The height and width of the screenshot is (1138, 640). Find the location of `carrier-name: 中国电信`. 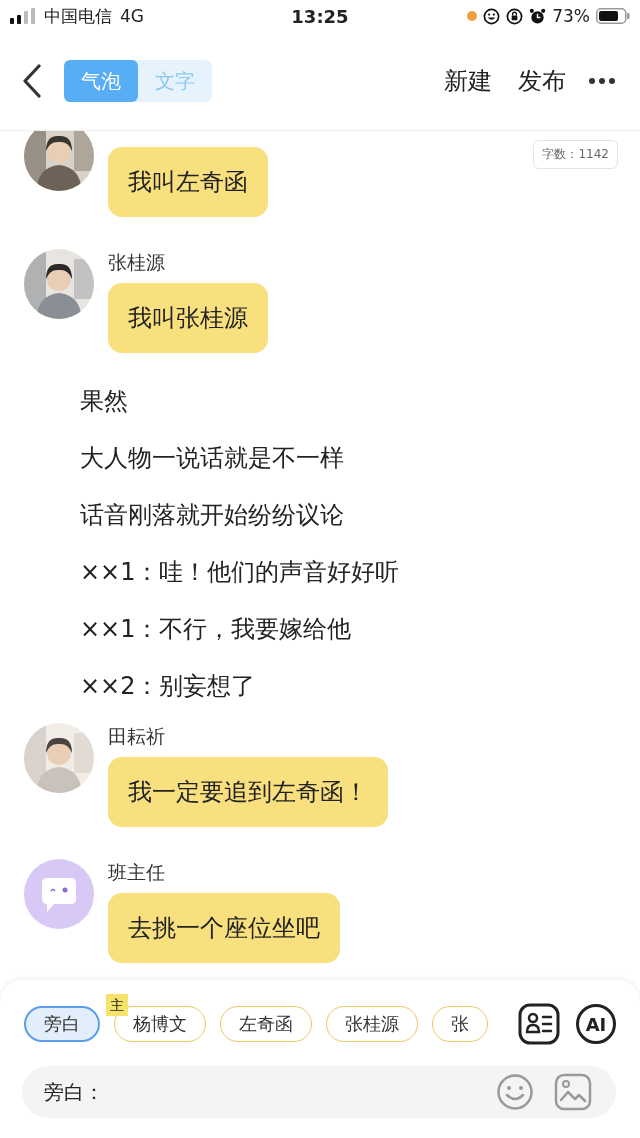

carrier-name: 中国电信 is located at coordinates (78, 16).